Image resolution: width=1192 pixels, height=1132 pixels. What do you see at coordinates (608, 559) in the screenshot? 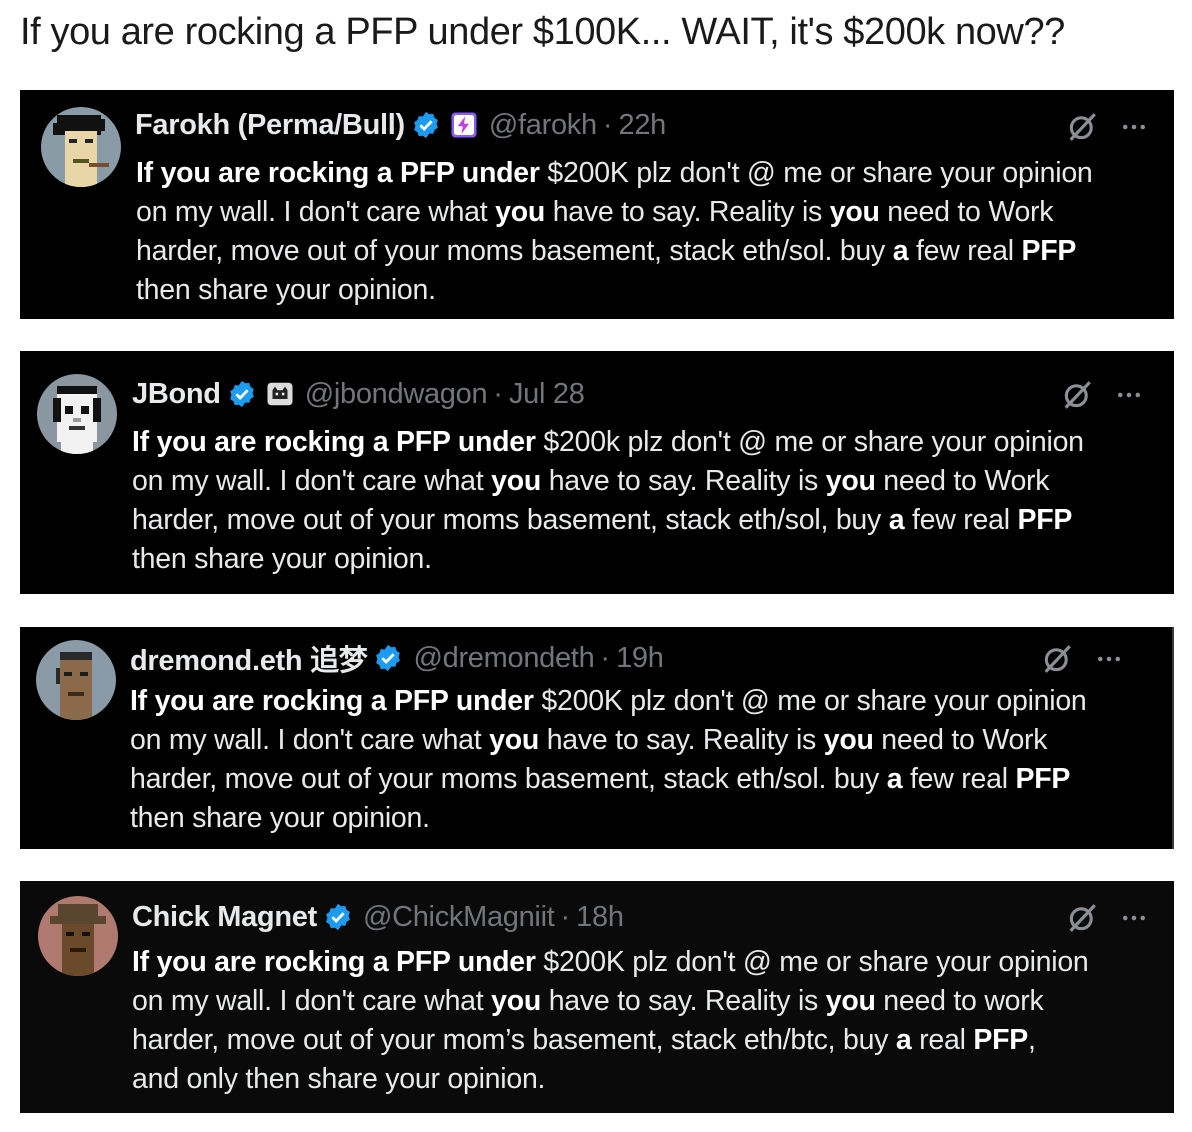
I see `tweet-text-line: then share your opinion.` at bounding box center [608, 559].